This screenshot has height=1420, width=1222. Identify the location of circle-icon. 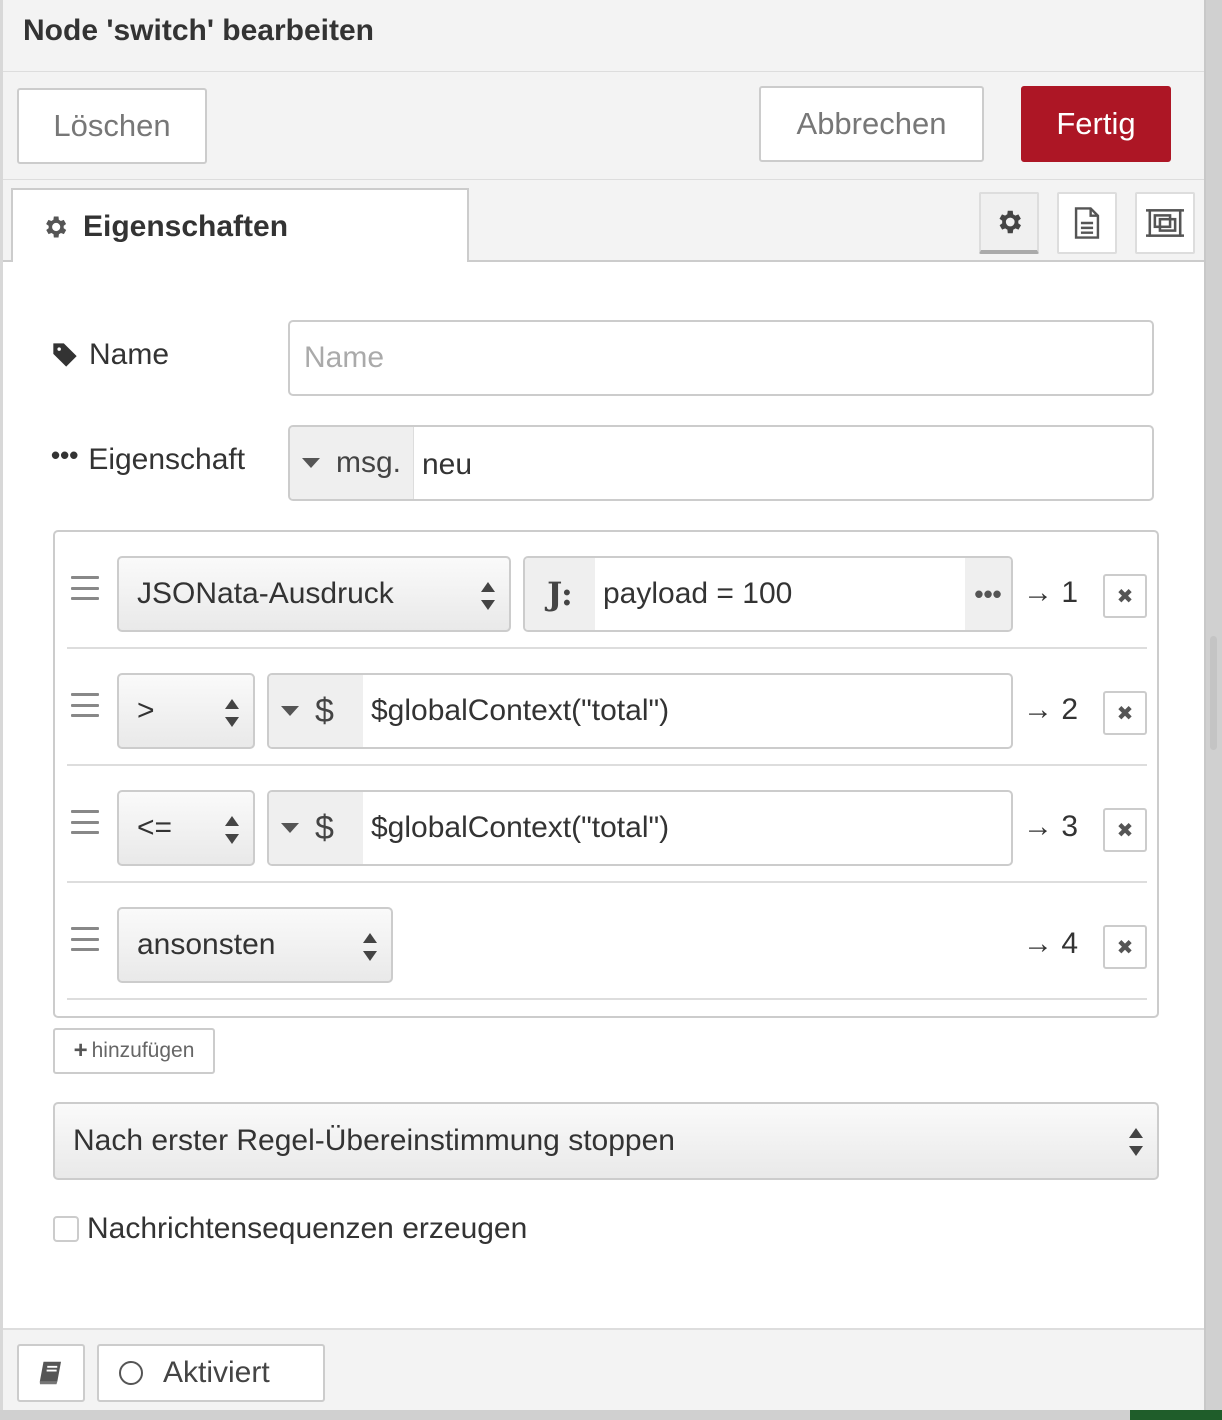
(131, 1373).